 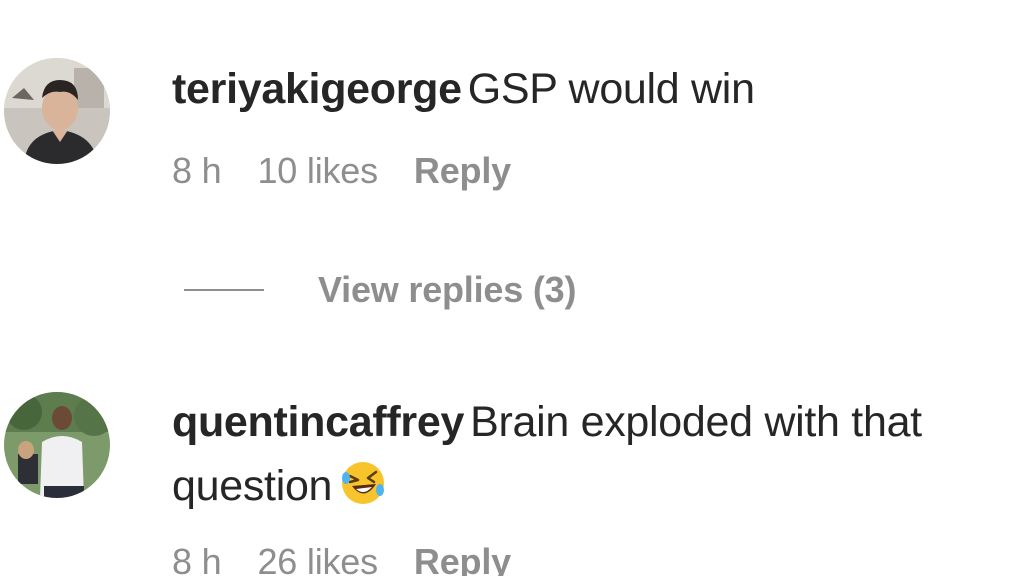 I want to click on comment-username: quentincaffrey, so click(x=318, y=422).